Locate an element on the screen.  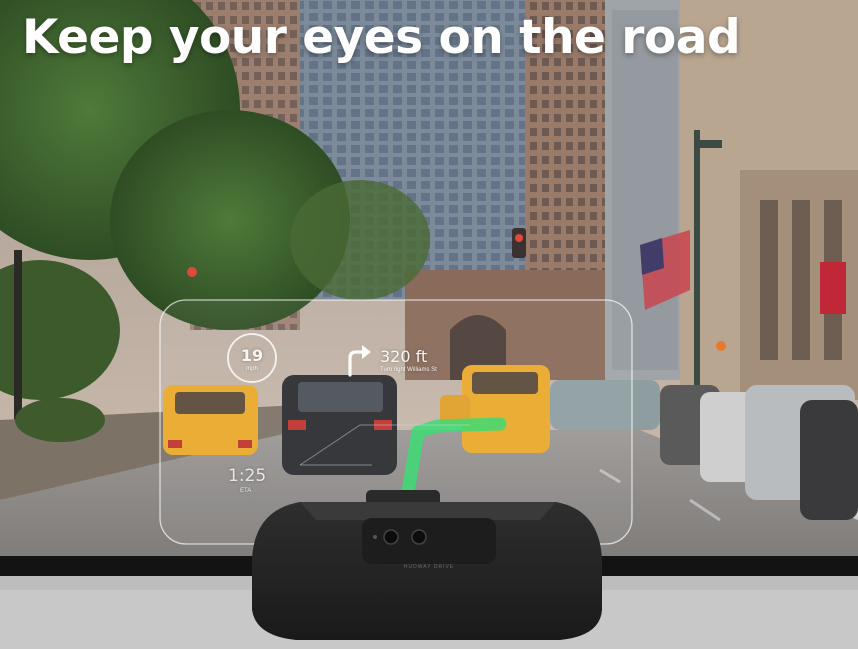
hud-eta-time: 1:25 is located at coordinates (247, 476).